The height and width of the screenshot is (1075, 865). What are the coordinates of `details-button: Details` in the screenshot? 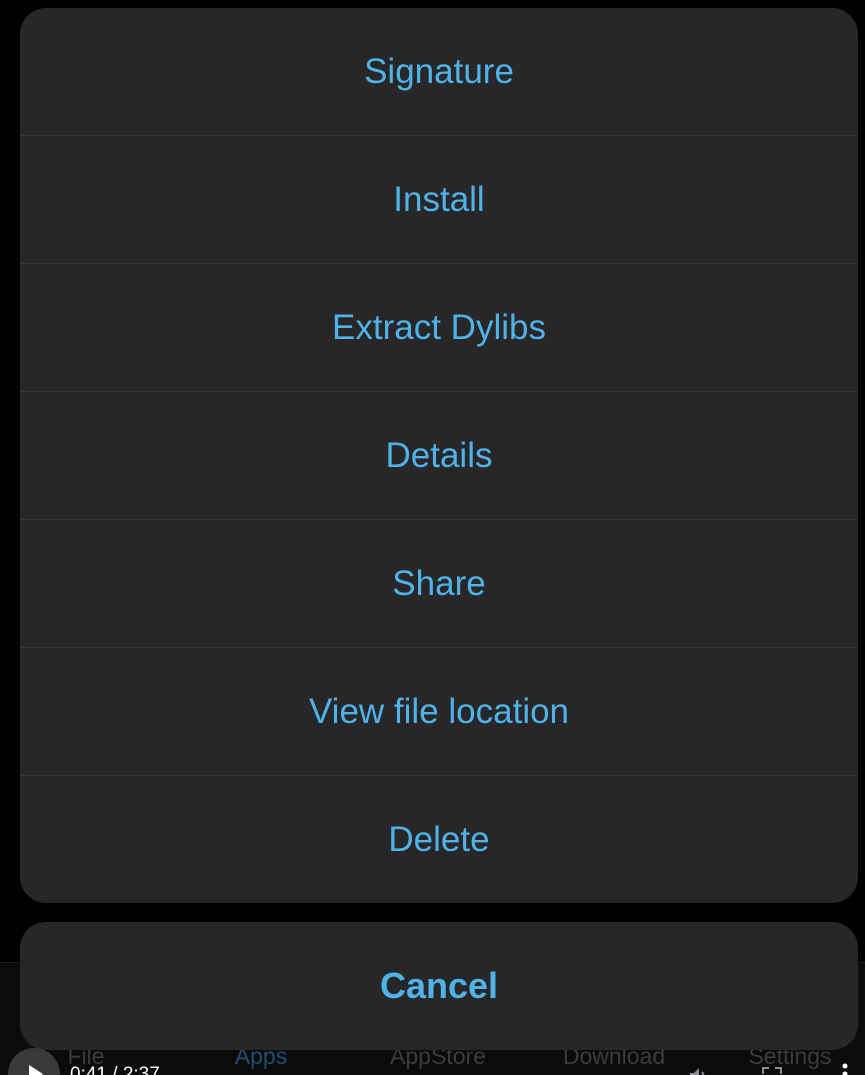 It's located at (439, 456).